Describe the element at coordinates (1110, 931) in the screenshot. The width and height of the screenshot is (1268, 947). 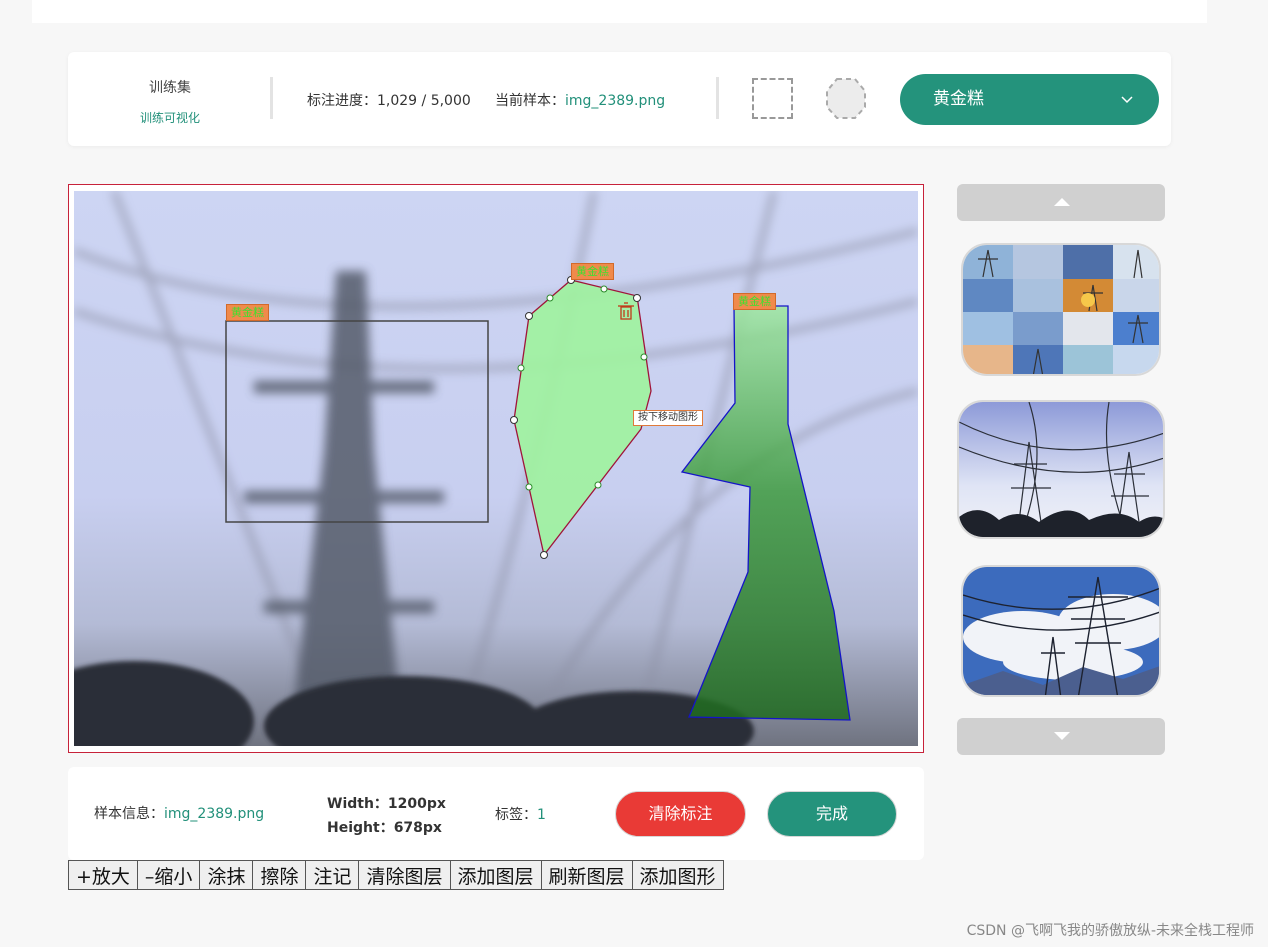
I see `watermark: CSDN @飞啊飞我的骄傲放纵-未来全栈工程师` at that location.